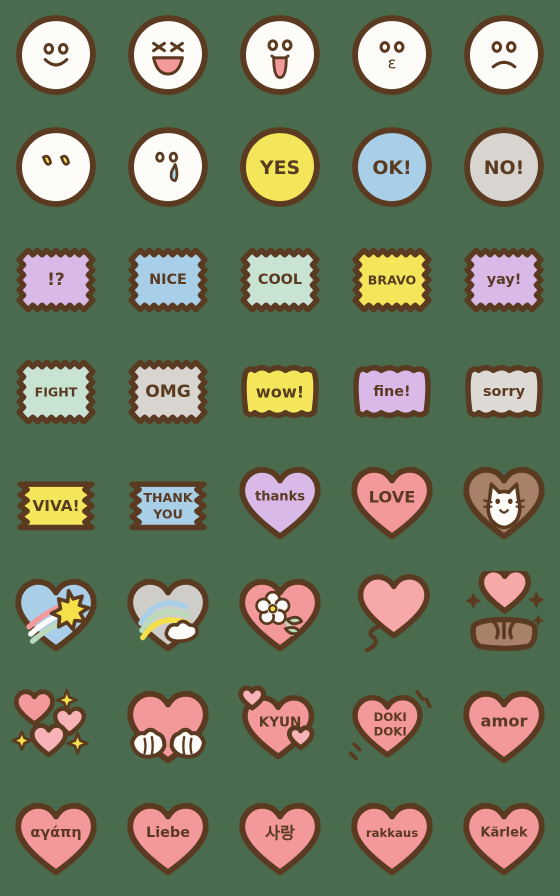 The image size is (560, 896). I want to click on emoji-heart-hands, so click(168, 728).